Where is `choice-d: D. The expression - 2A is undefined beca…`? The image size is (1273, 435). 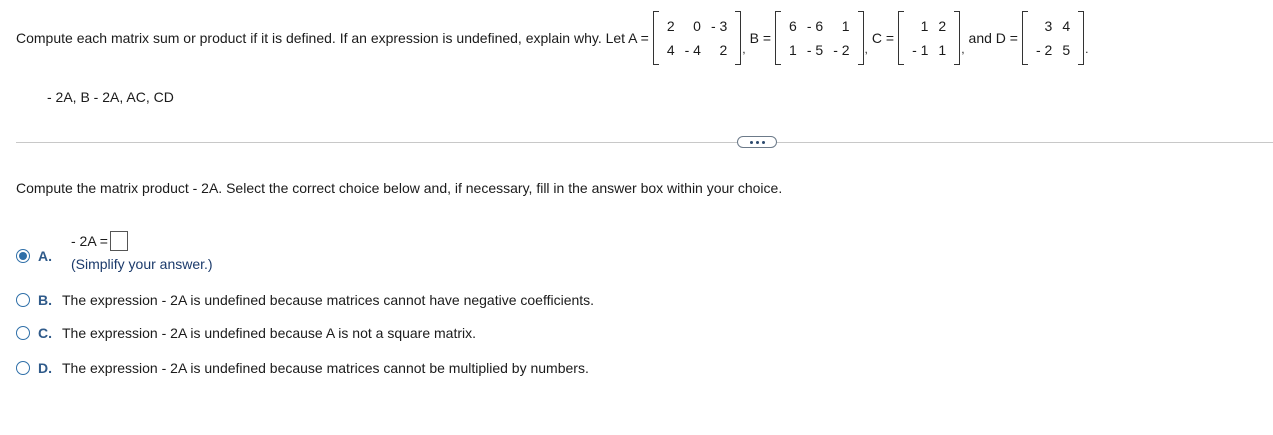 choice-d: D. The expression - 2A is undefined beca… is located at coordinates (302, 368).